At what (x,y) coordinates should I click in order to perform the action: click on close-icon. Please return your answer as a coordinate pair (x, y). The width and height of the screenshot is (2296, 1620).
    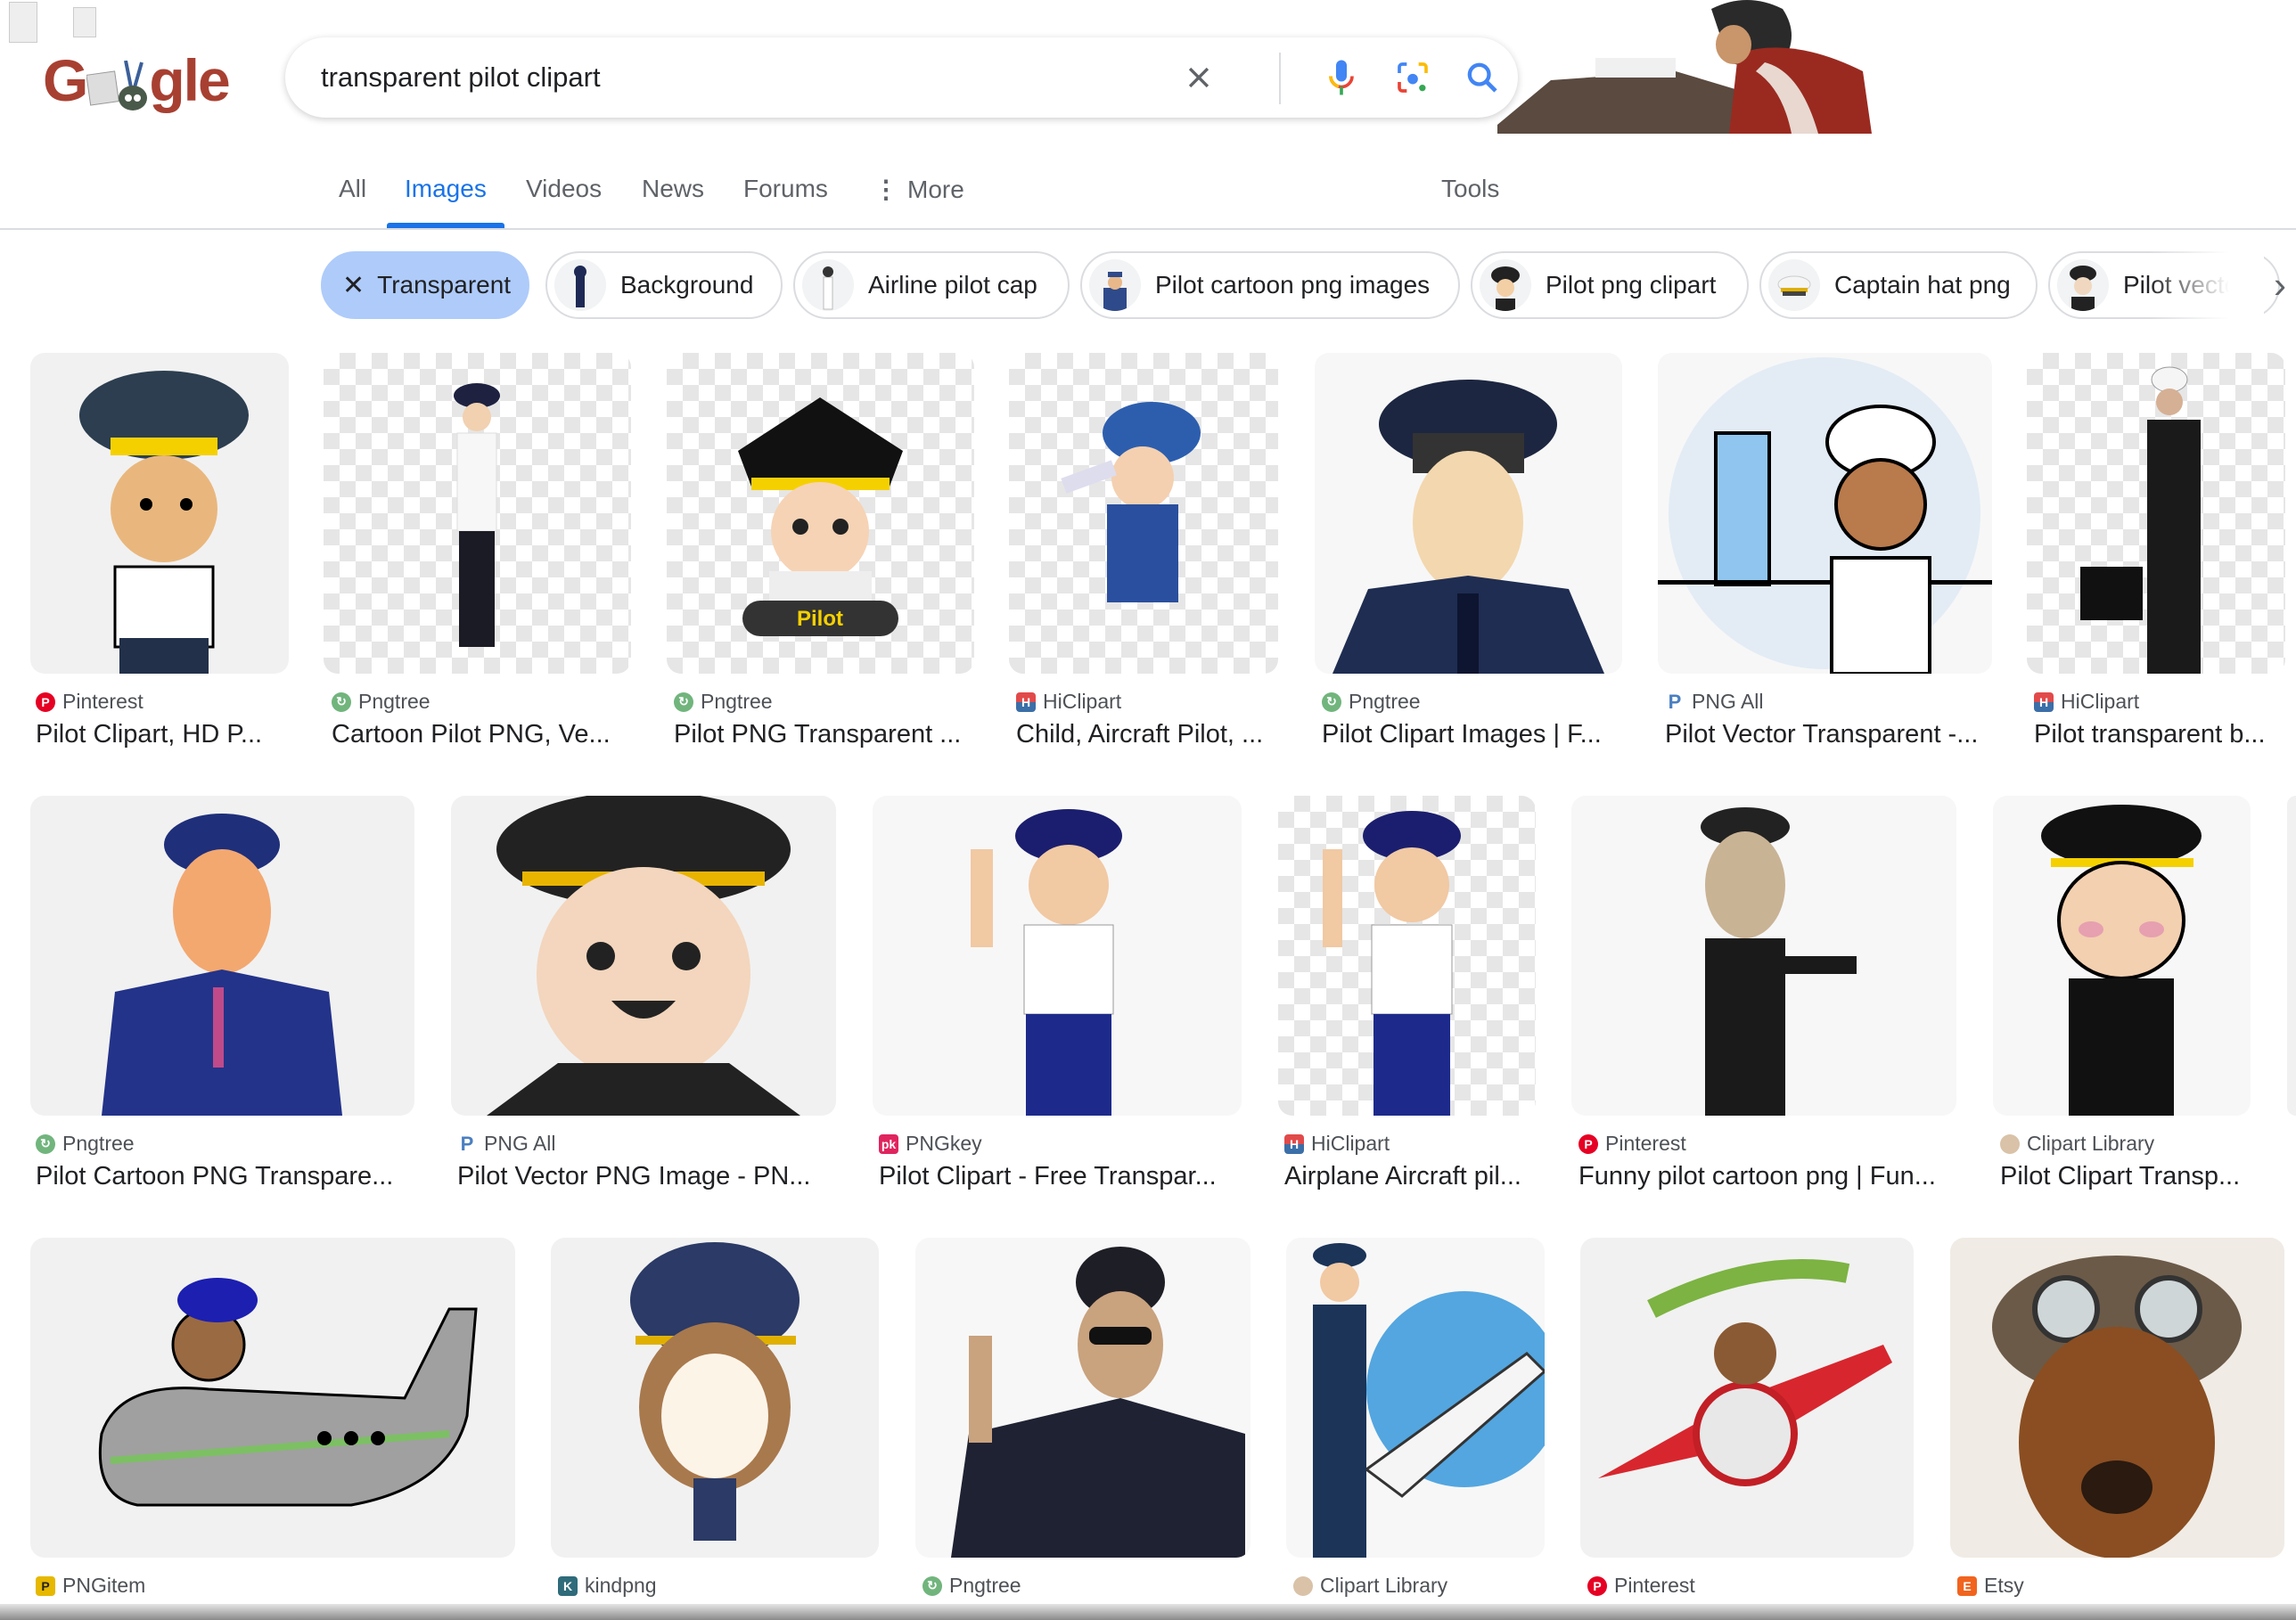
    Looking at the image, I should click on (1199, 77).